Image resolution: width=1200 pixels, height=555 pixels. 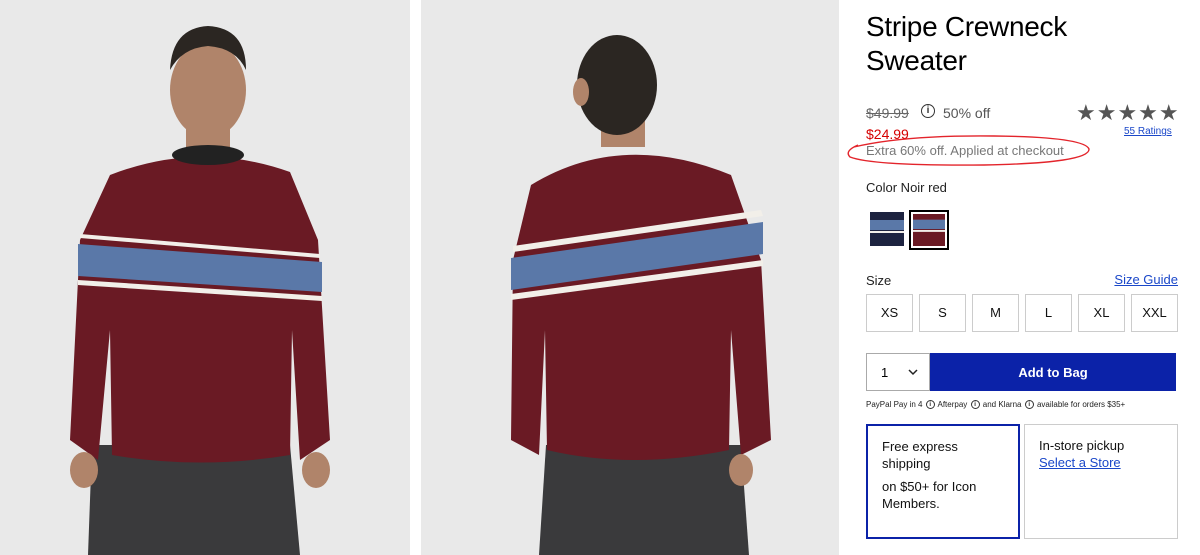 I want to click on ratings-link: 55 Ratings, so click(x=1148, y=131).